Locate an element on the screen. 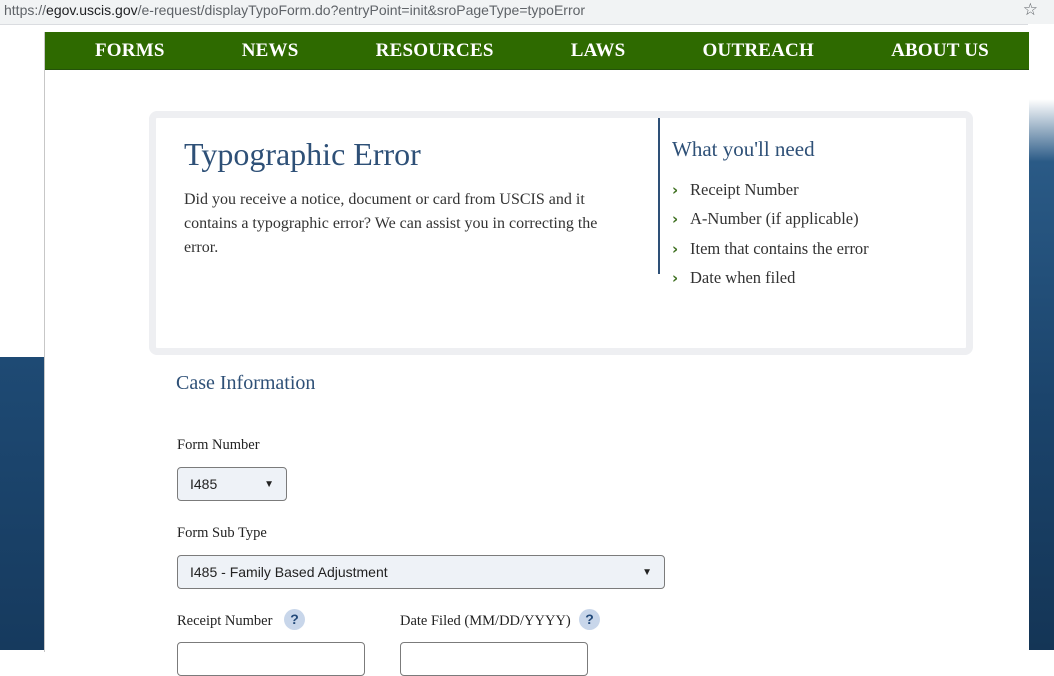 This screenshot has height=676, width=1054. page-background-right is located at coordinates (1041, 337).